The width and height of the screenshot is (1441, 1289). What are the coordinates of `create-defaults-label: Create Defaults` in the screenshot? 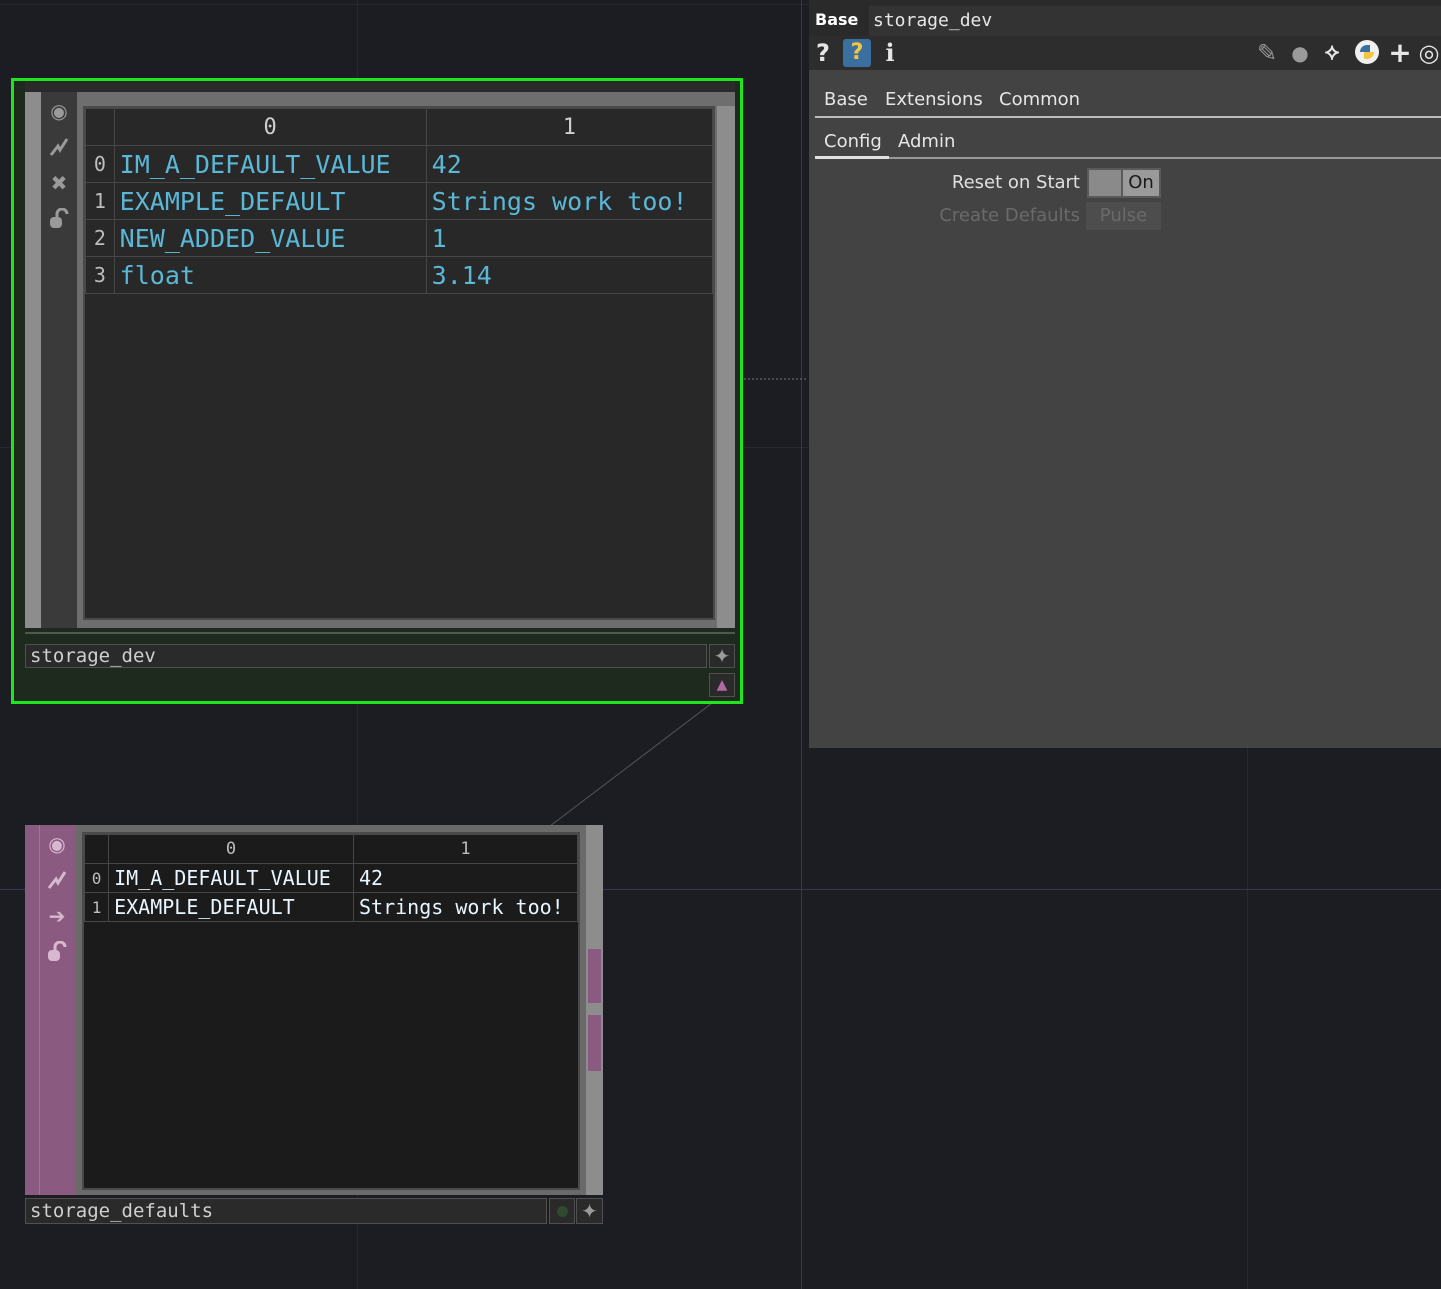 It's located at (1009, 215).